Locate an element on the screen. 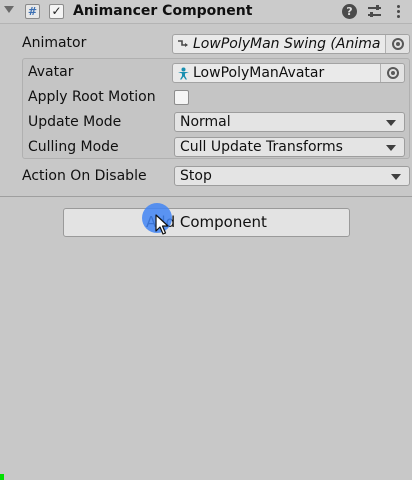  culling-mode-value: Cull Update Transforms is located at coordinates (261, 147).